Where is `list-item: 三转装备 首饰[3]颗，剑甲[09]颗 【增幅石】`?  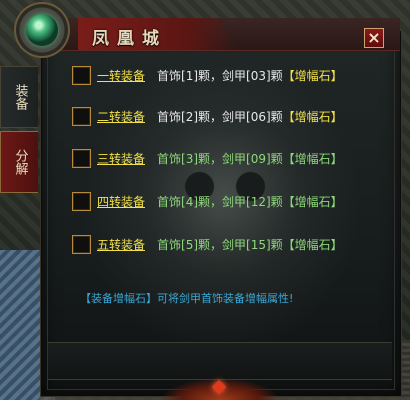 list-item: 三转装备 首饰[3]颗，剑甲[09]颗 【增幅石】 is located at coordinates (207, 158).